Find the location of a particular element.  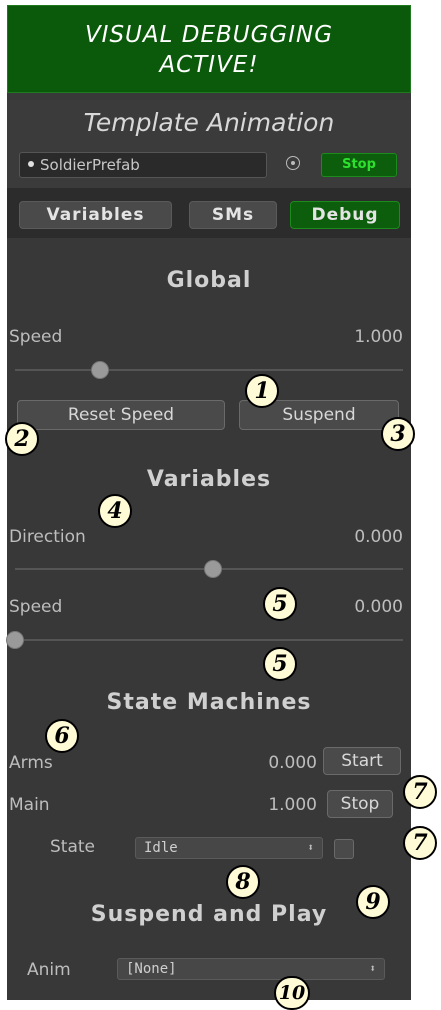

variable-direction-slider-handle is located at coordinates (212, 569).